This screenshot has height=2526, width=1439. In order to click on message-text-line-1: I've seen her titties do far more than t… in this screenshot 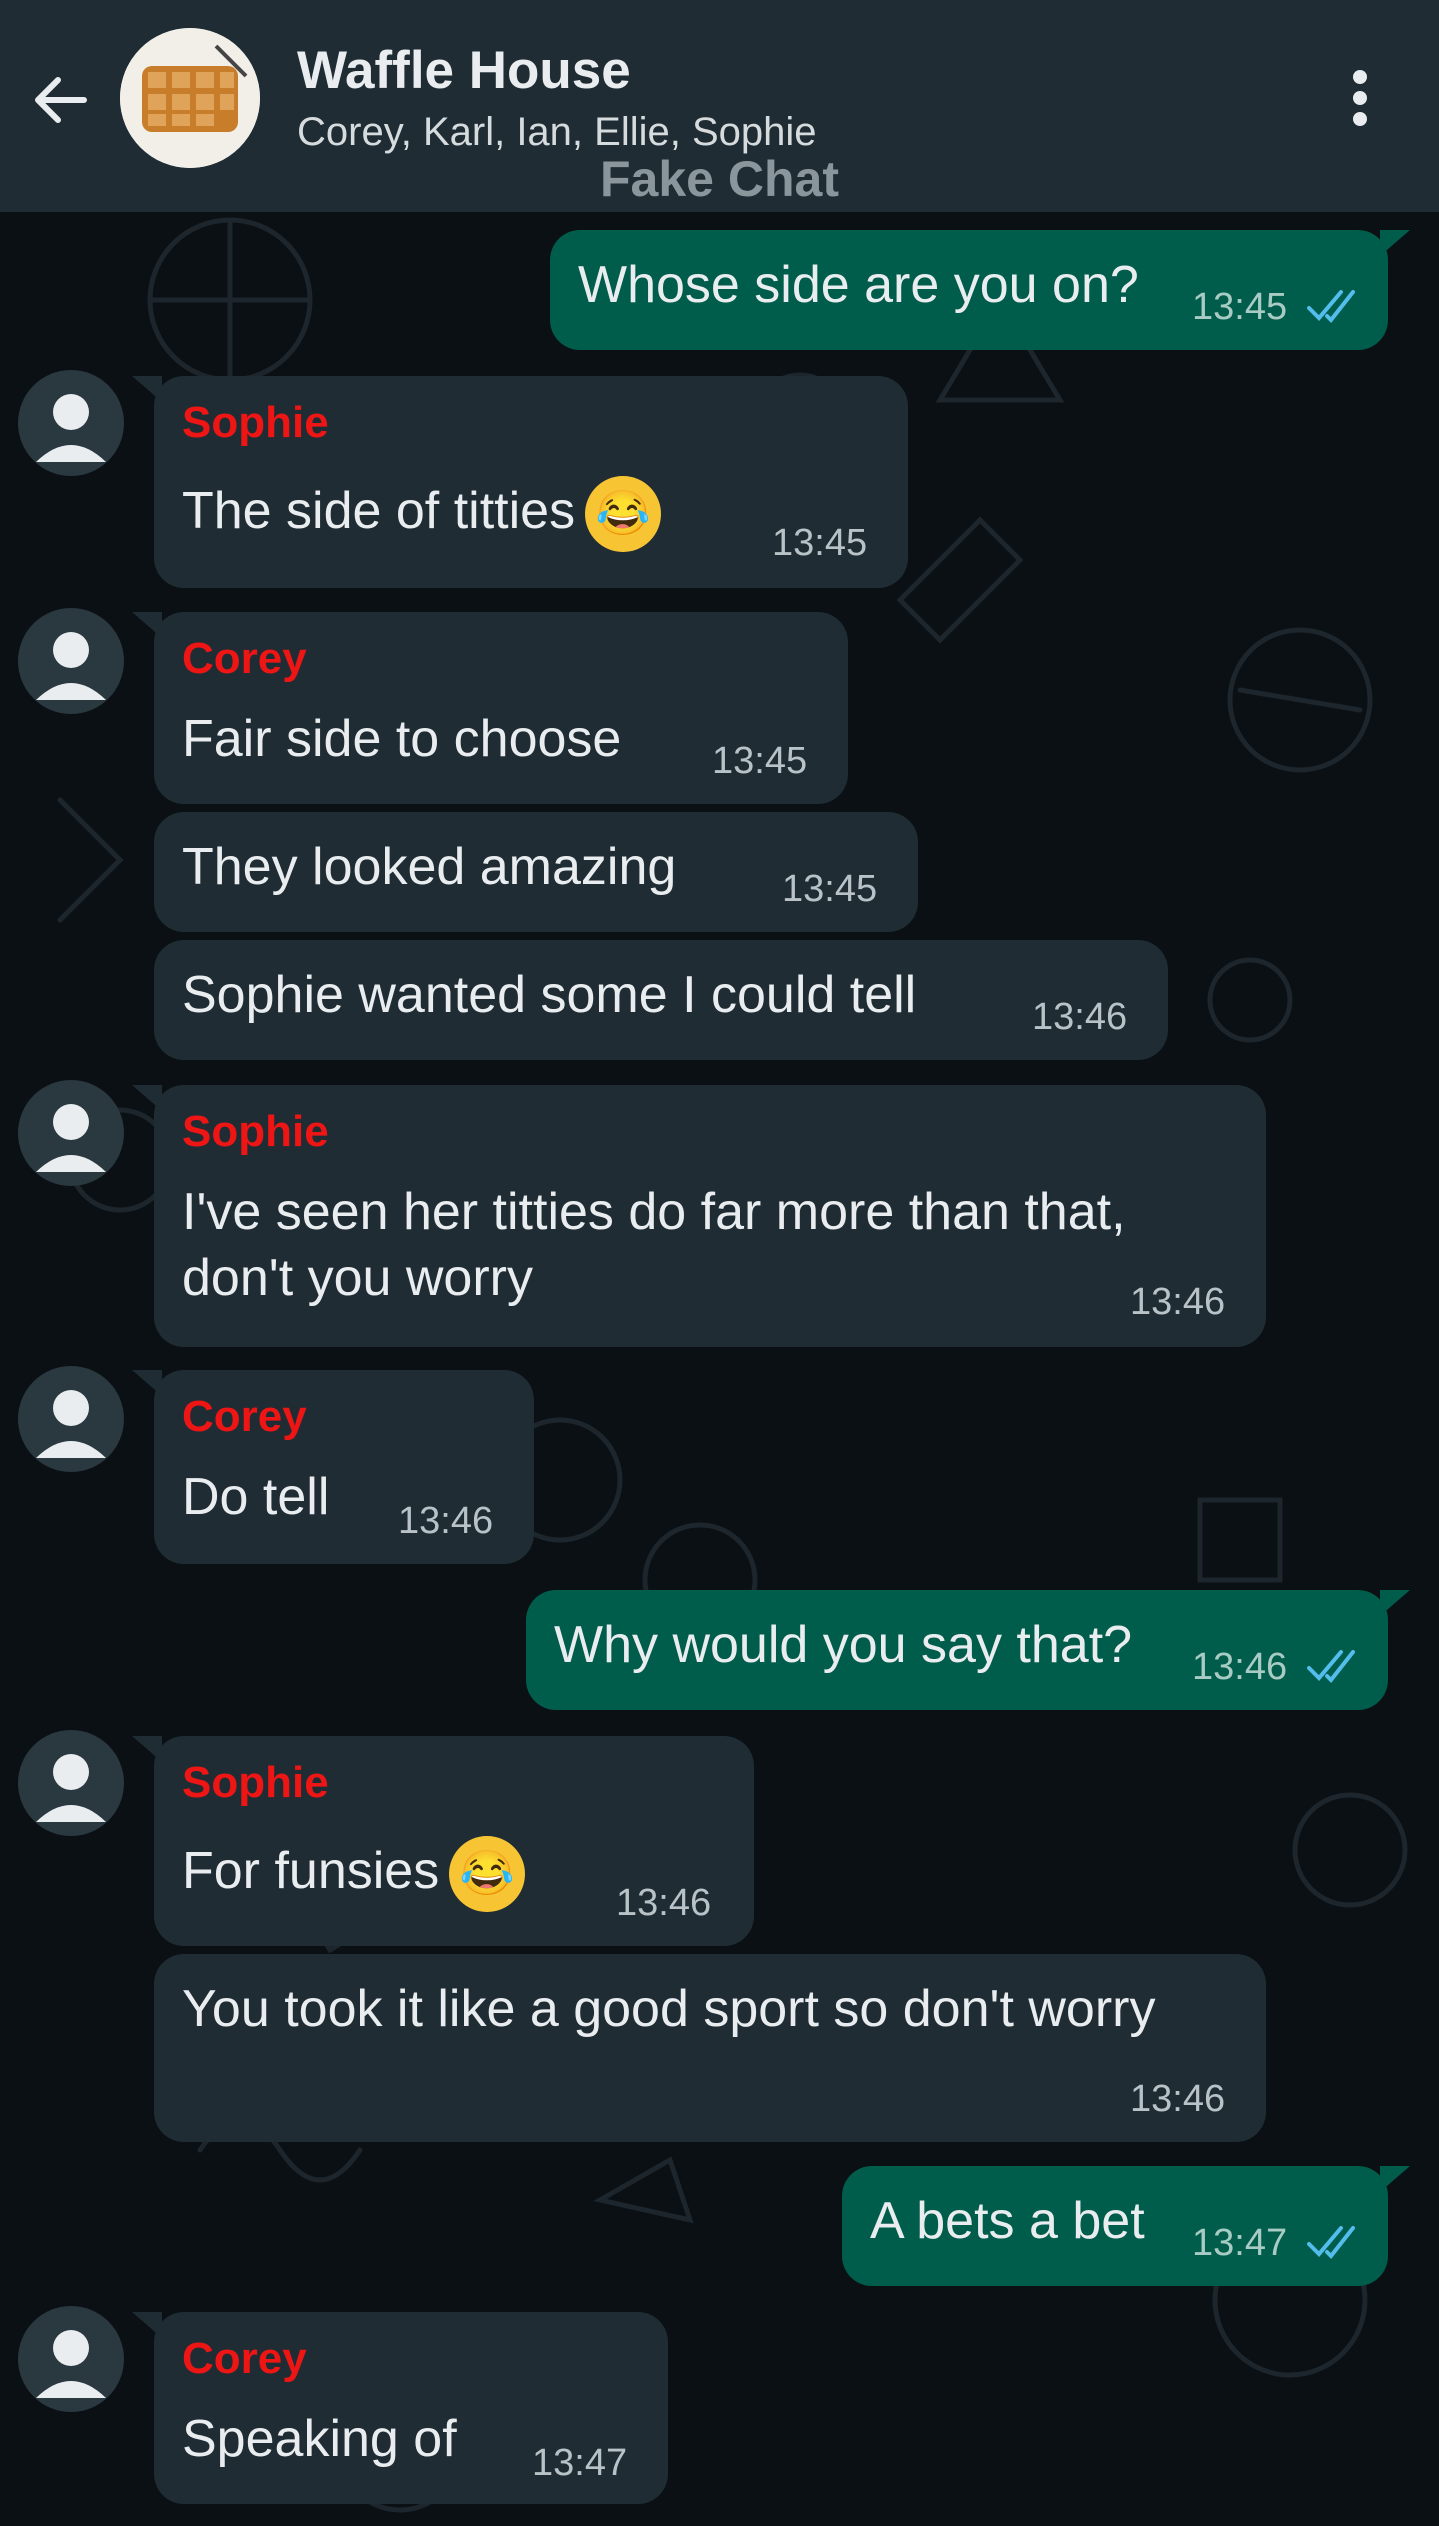, I will do `click(654, 1212)`.